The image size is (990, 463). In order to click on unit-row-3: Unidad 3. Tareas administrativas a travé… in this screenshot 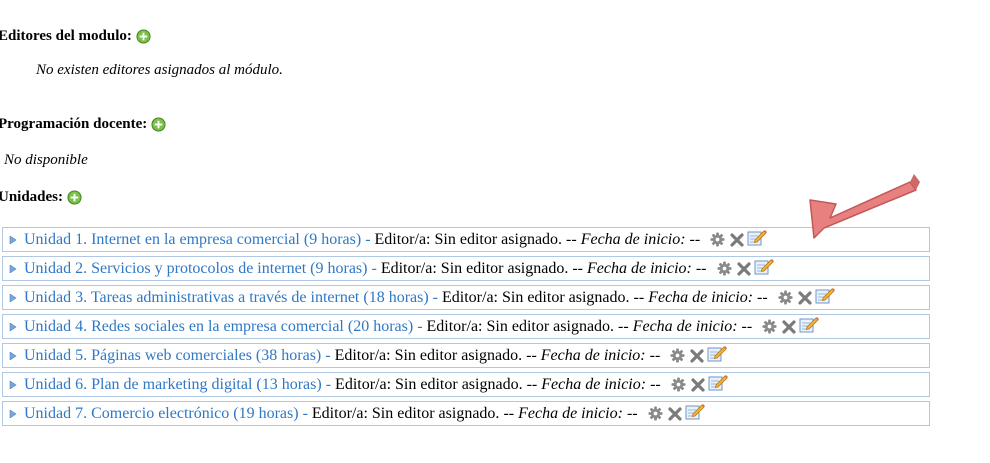, I will do `click(466, 297)`.